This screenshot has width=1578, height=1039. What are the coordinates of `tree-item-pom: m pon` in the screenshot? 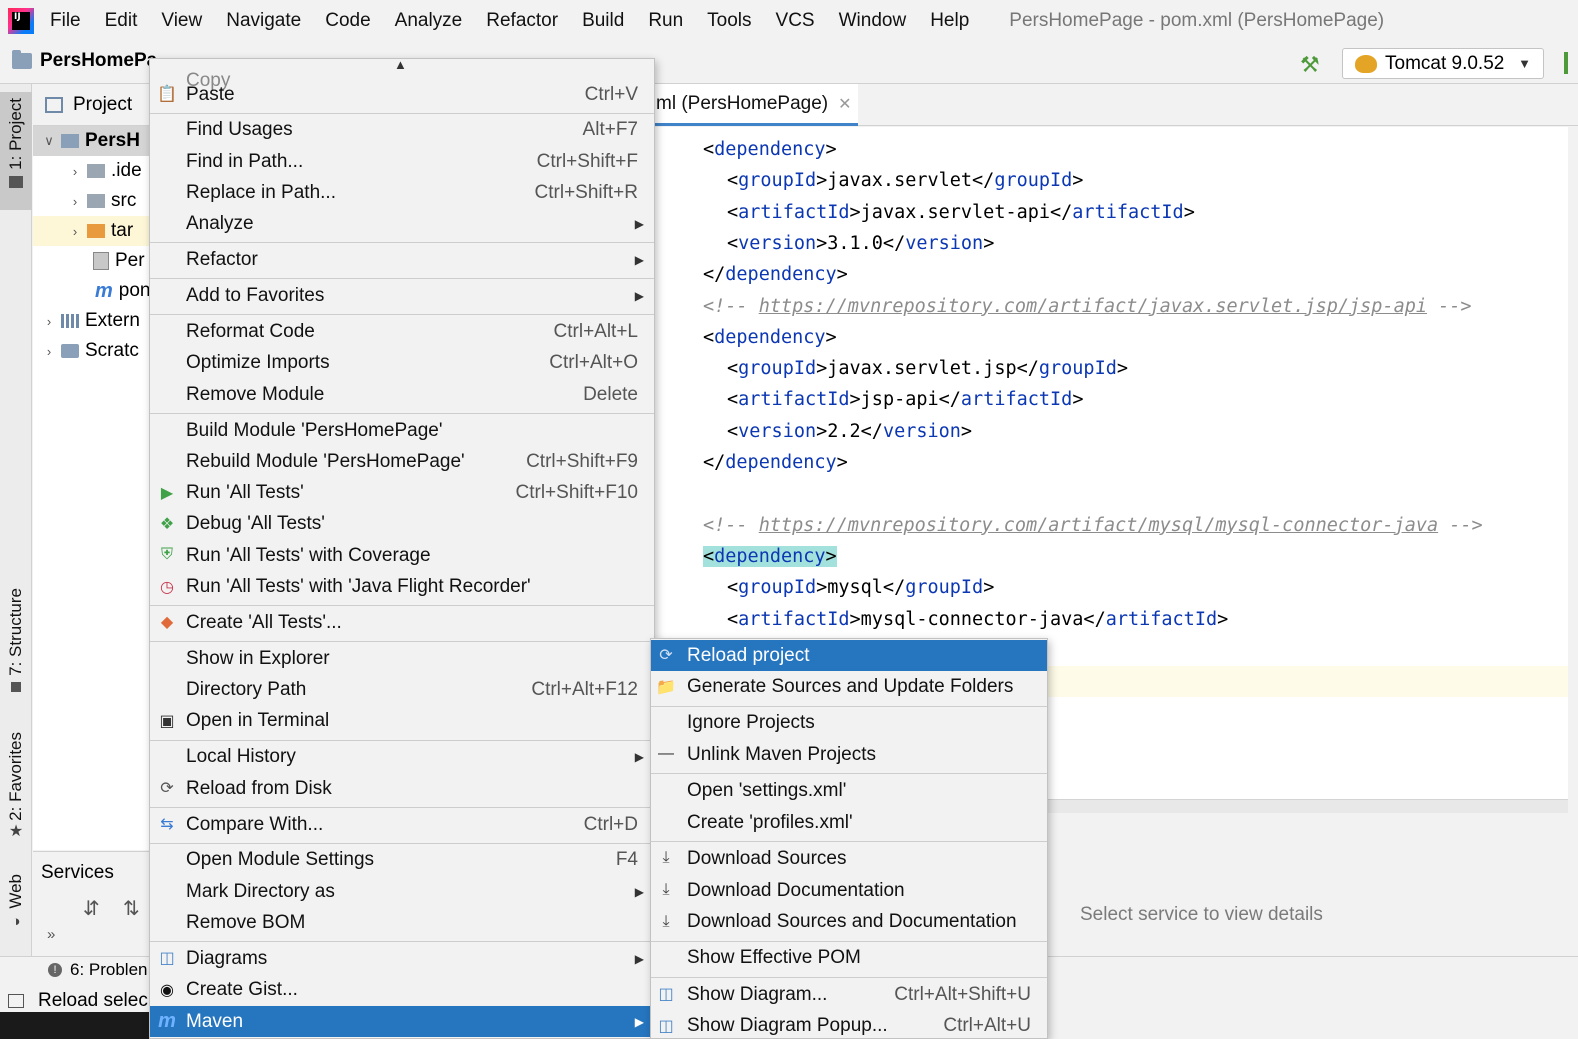 It's located at (93, 291).